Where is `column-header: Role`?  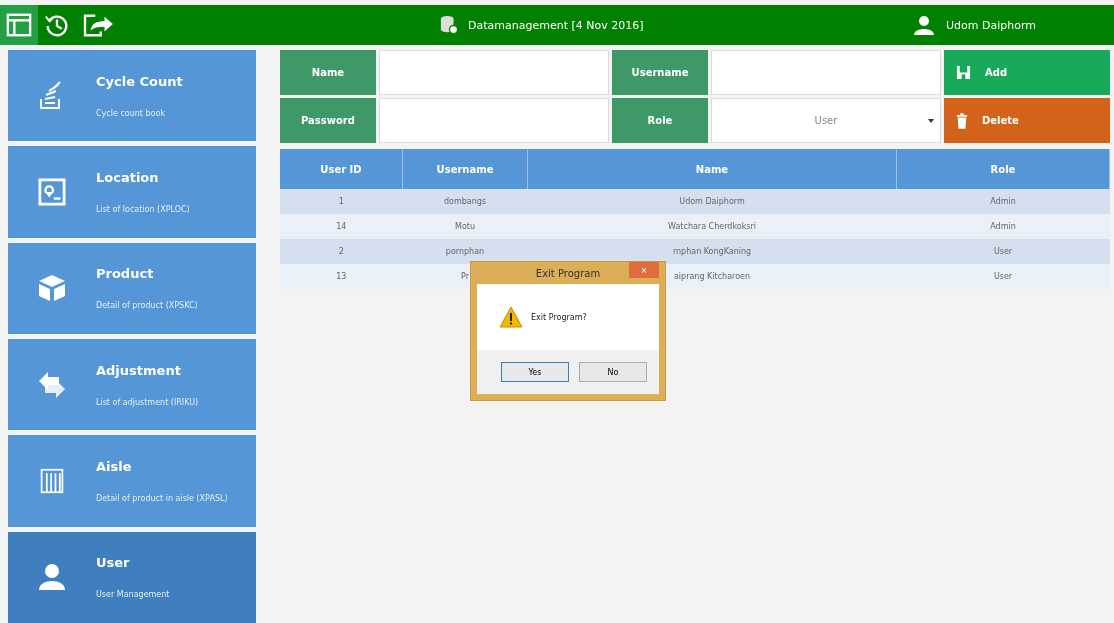 column-header: Role is located at coordinates (1003, 169).